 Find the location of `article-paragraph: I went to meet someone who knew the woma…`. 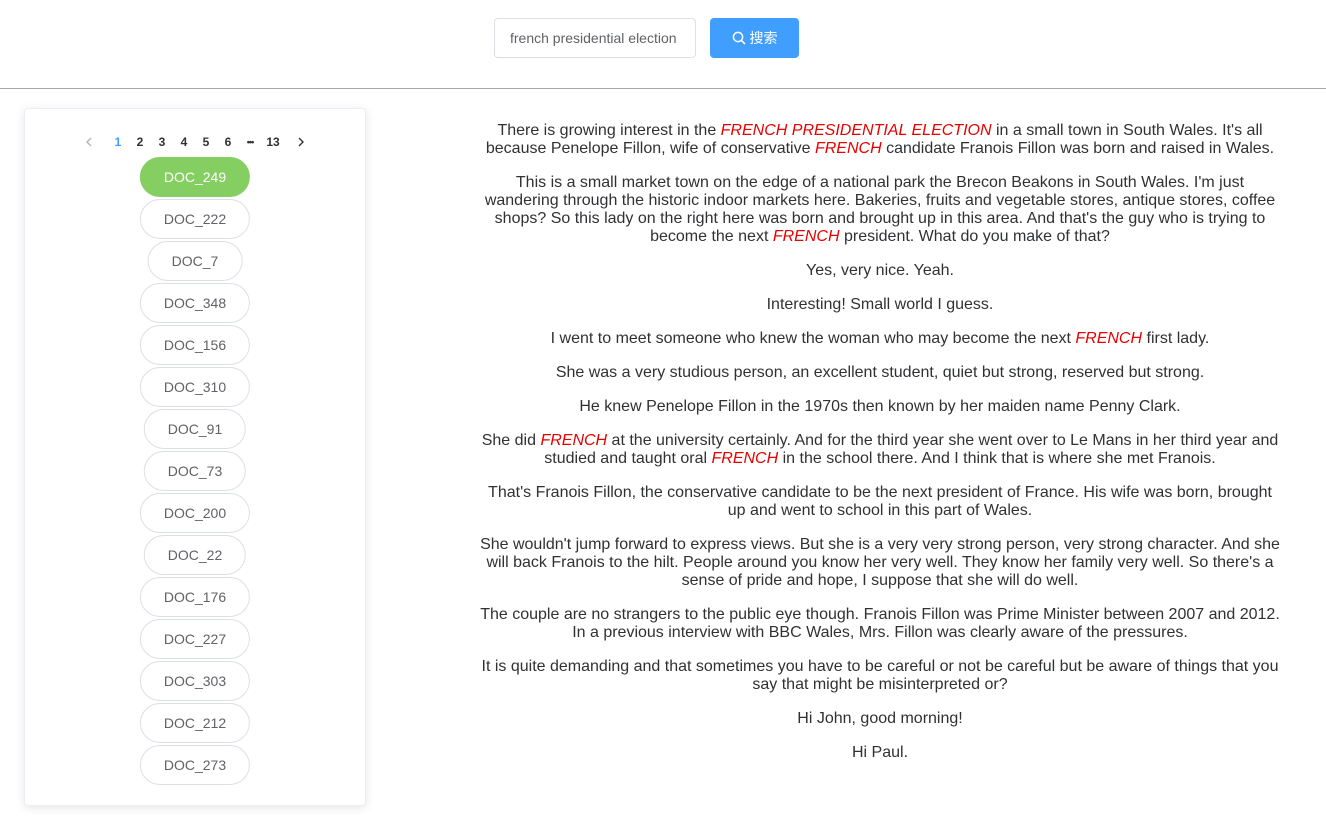

article-paragraph: I went to meet someone who knew the woma… is located at coordinates (880, 339).